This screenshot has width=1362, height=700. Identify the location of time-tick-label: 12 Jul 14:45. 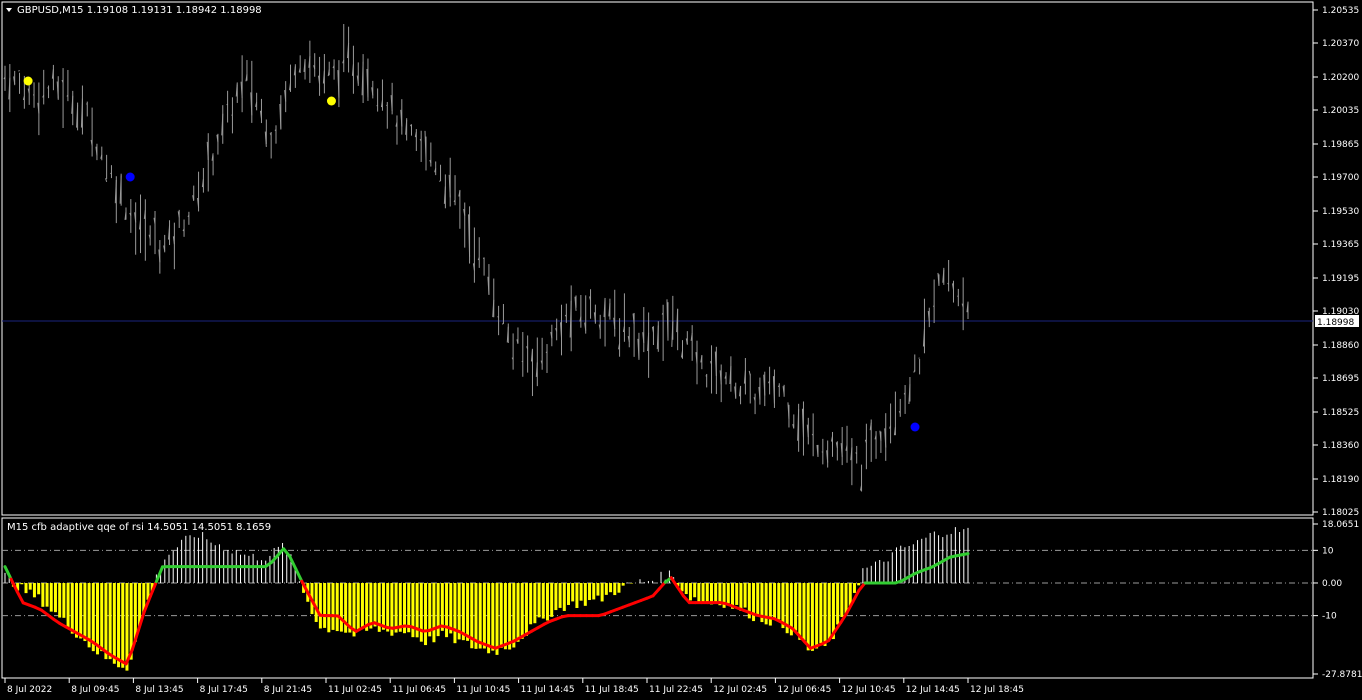
(933, 690).